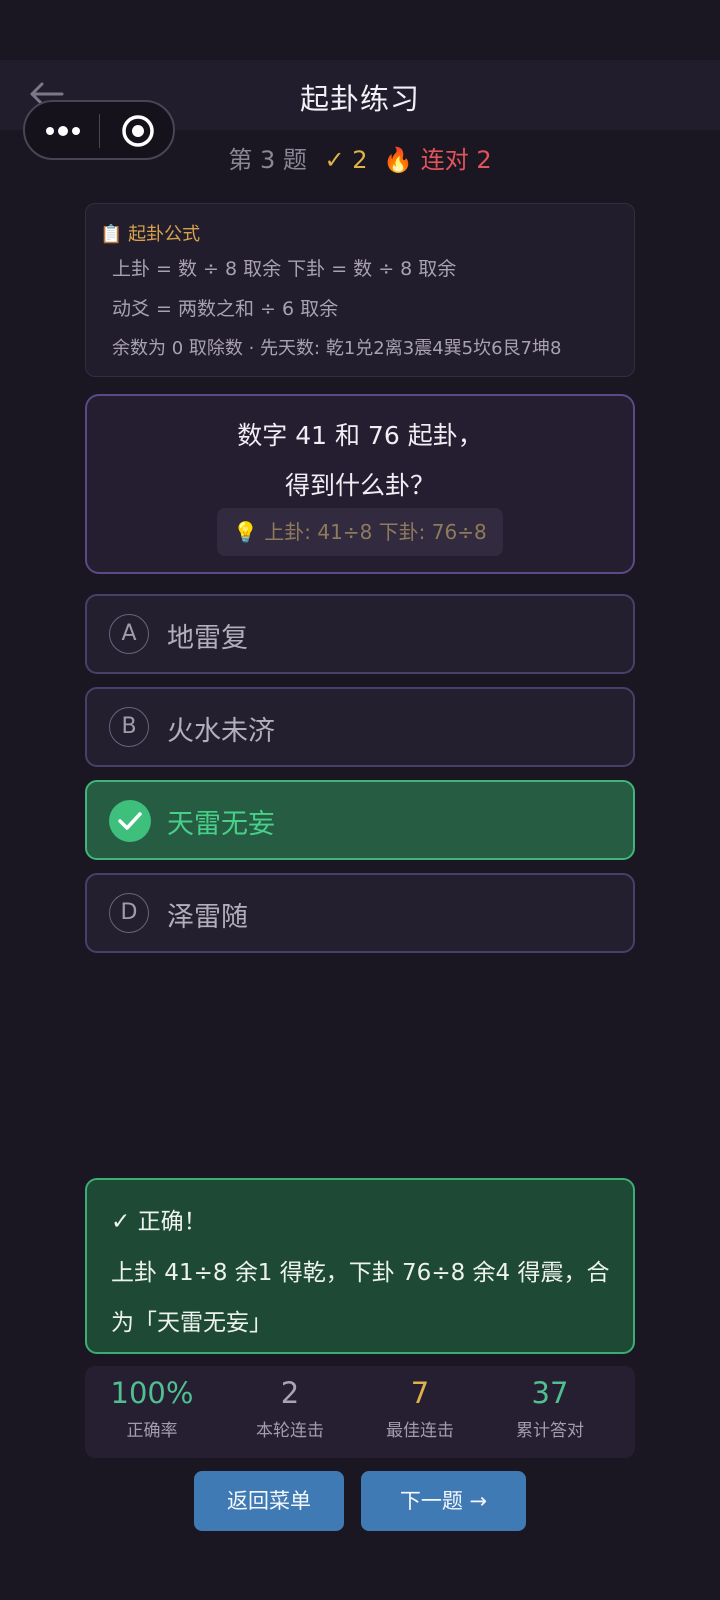 Image resolution: width=720 pixels, height=1600 pixels. I want to click on stat-label: 正确率, so click(152, 1431).